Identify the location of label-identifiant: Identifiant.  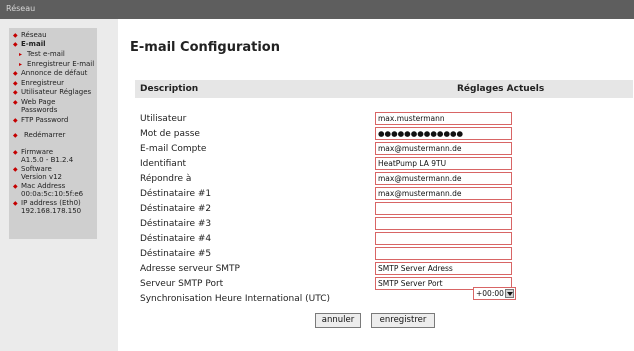
(163, 164).